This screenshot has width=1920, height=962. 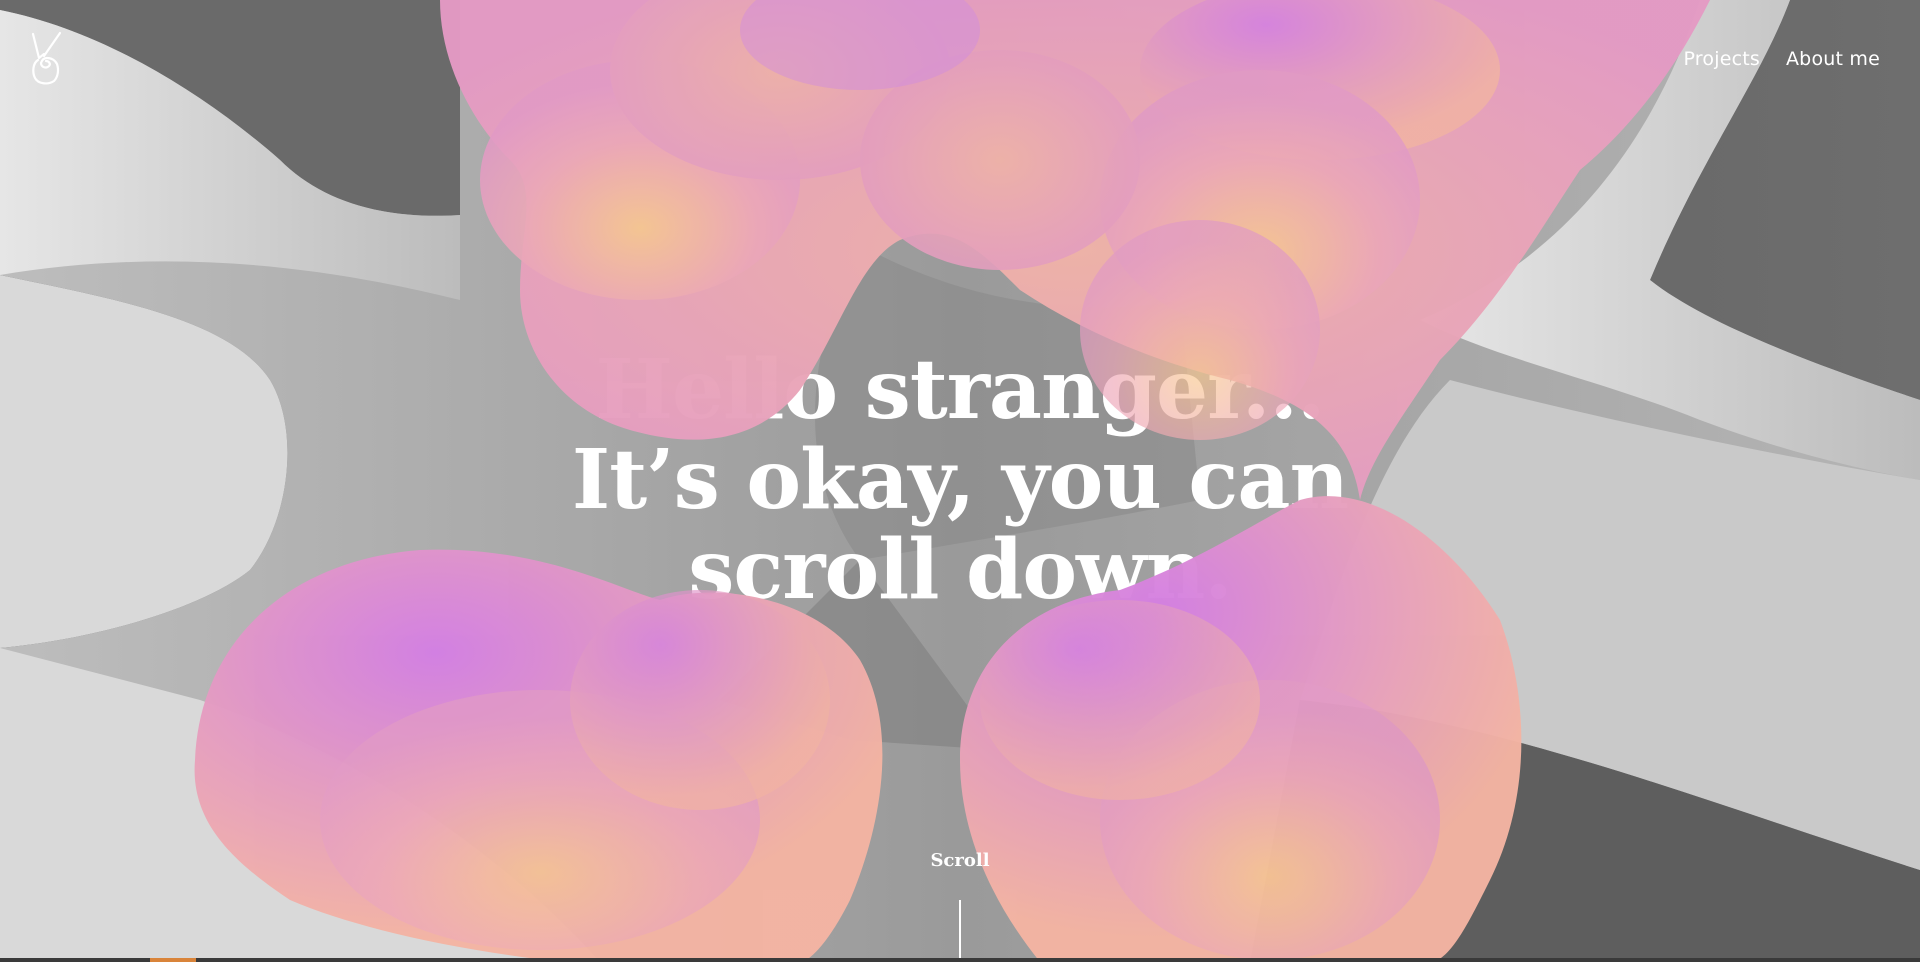 I want to click on bottom-edge-bar, so click(x=960, y=960).